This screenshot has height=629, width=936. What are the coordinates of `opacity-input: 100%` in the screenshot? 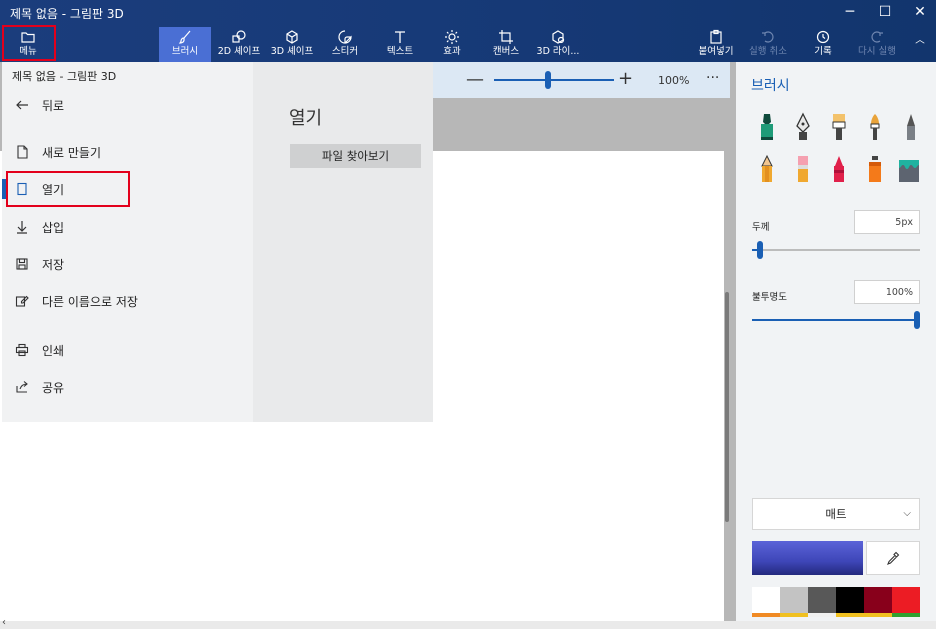 It's located at (887, 292).